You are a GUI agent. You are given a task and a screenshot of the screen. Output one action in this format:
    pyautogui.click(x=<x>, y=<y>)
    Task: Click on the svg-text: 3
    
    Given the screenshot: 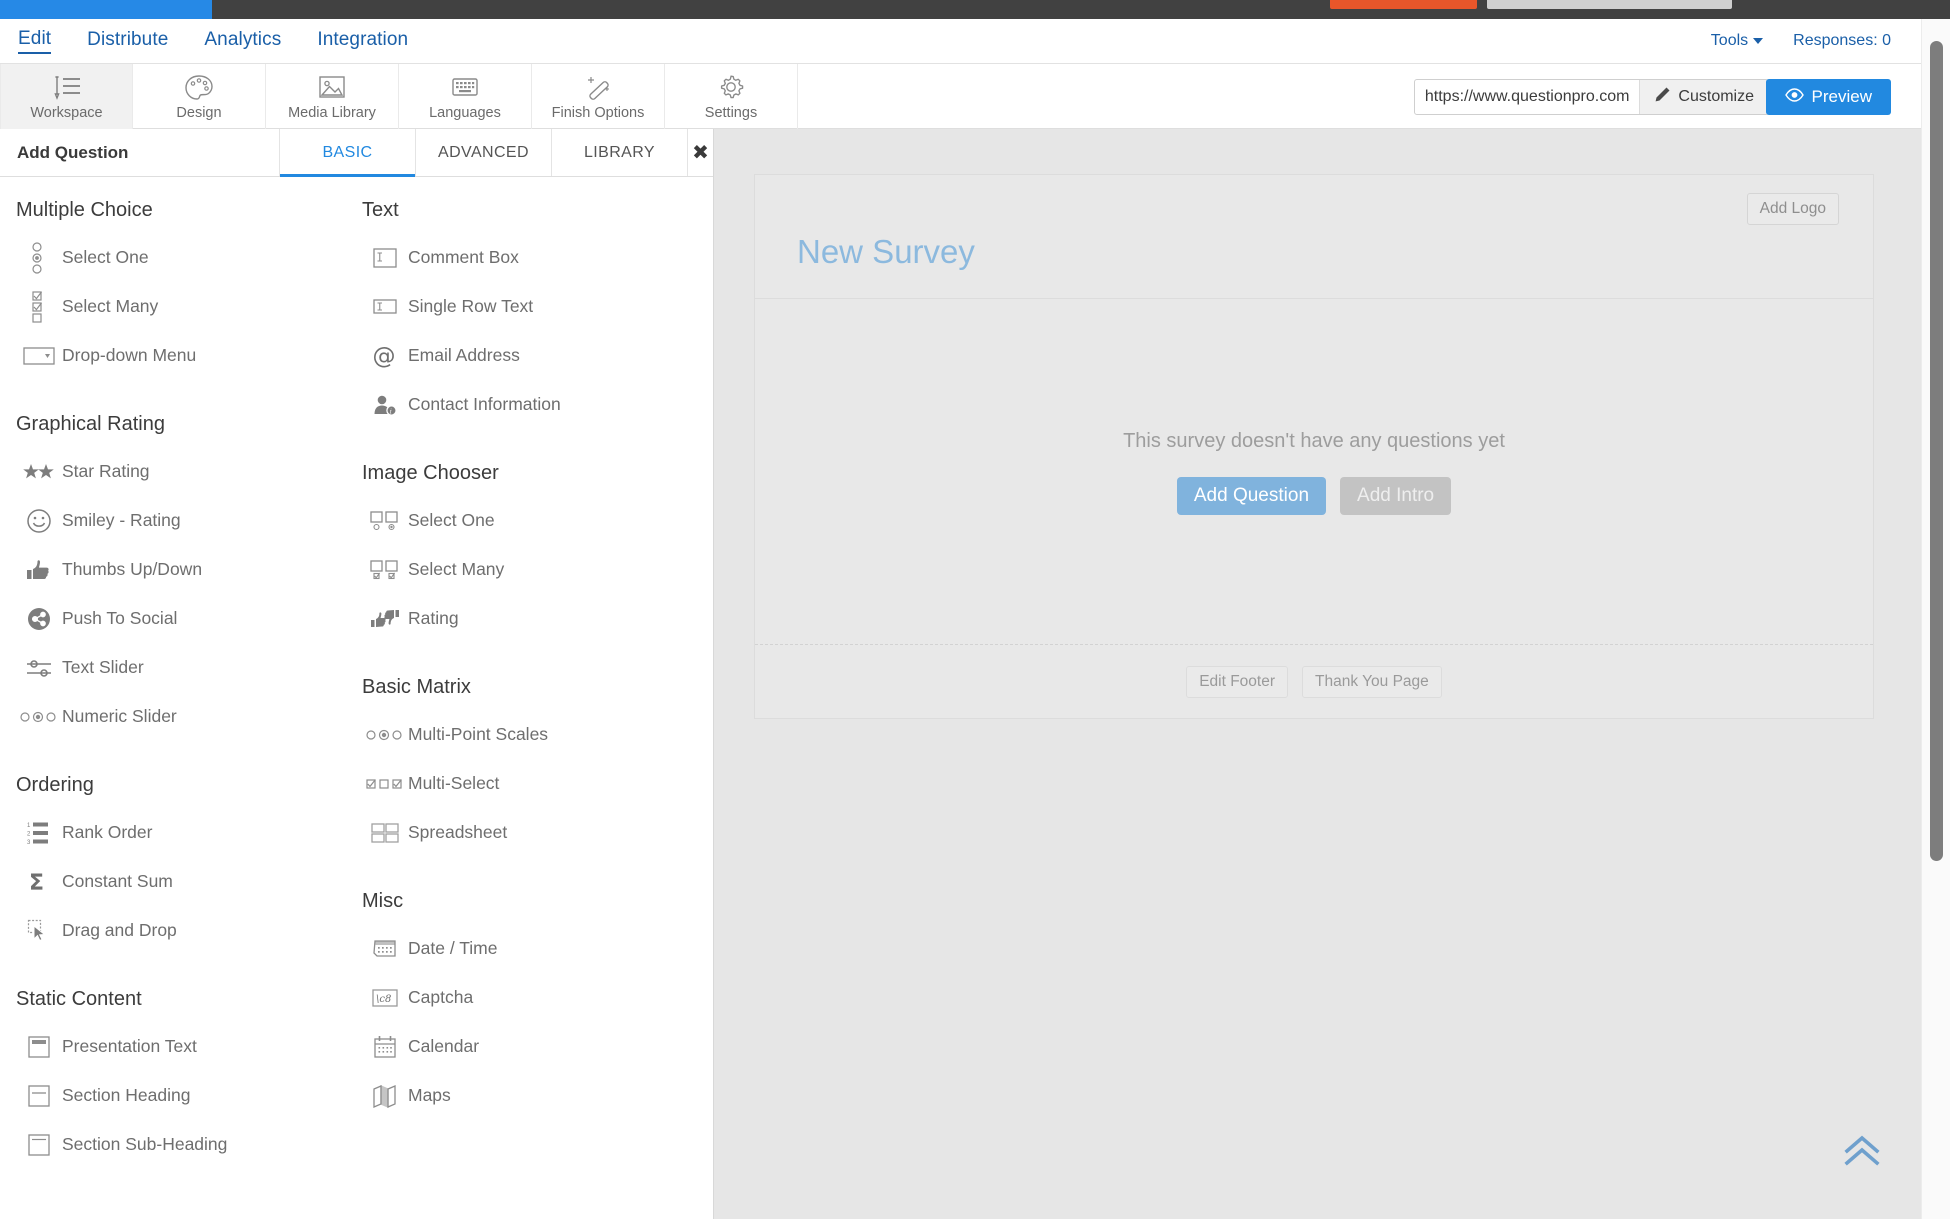 What is the action you would take?
    pyautogui.click(x=29, y=843)
    